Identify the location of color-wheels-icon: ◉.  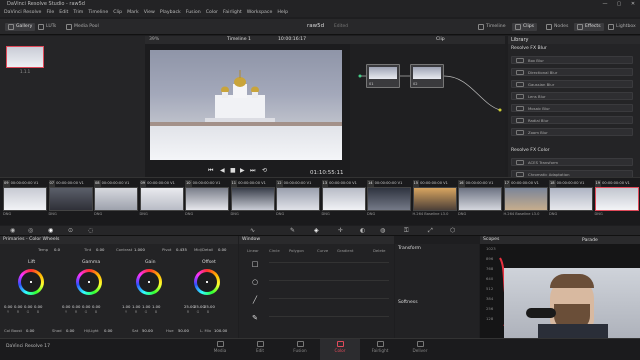
(50, 230).